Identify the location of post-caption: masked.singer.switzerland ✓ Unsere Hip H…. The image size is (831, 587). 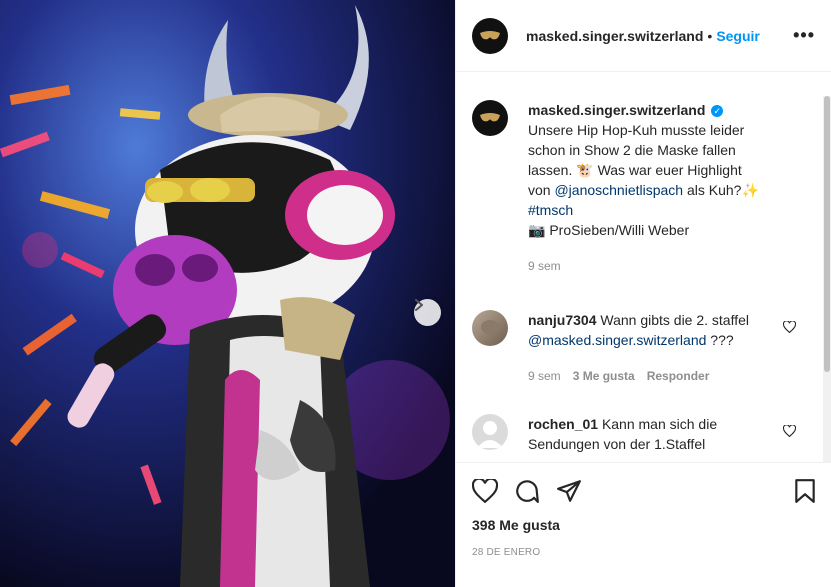
(640, 188).